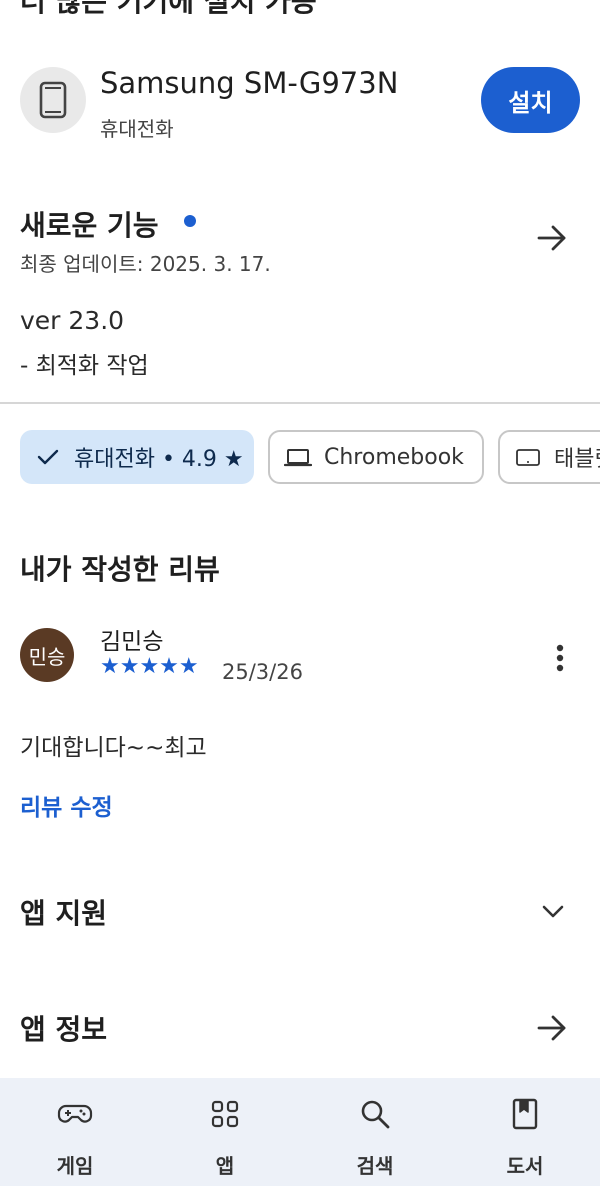  Describe the element at coordinates (149, 666) in the screenshot. I see `star-rating: ★★★★★` at that location.